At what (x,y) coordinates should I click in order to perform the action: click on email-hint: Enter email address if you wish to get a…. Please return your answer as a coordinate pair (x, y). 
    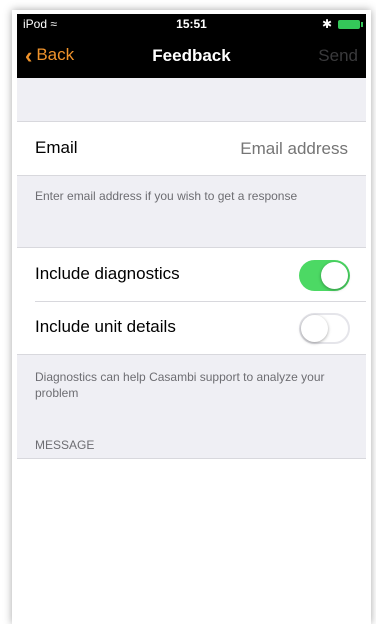
    Looking at the image, I should click on (166, 196).